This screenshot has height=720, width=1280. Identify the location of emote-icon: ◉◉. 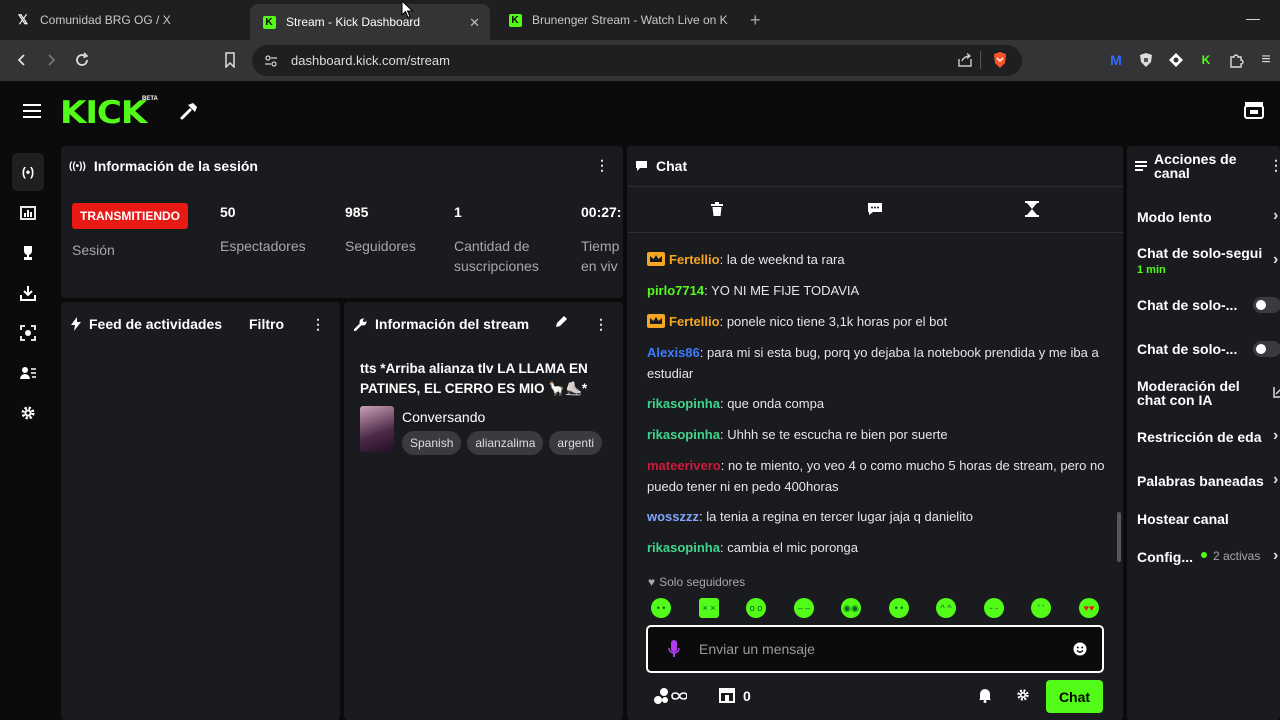
(851, 608).